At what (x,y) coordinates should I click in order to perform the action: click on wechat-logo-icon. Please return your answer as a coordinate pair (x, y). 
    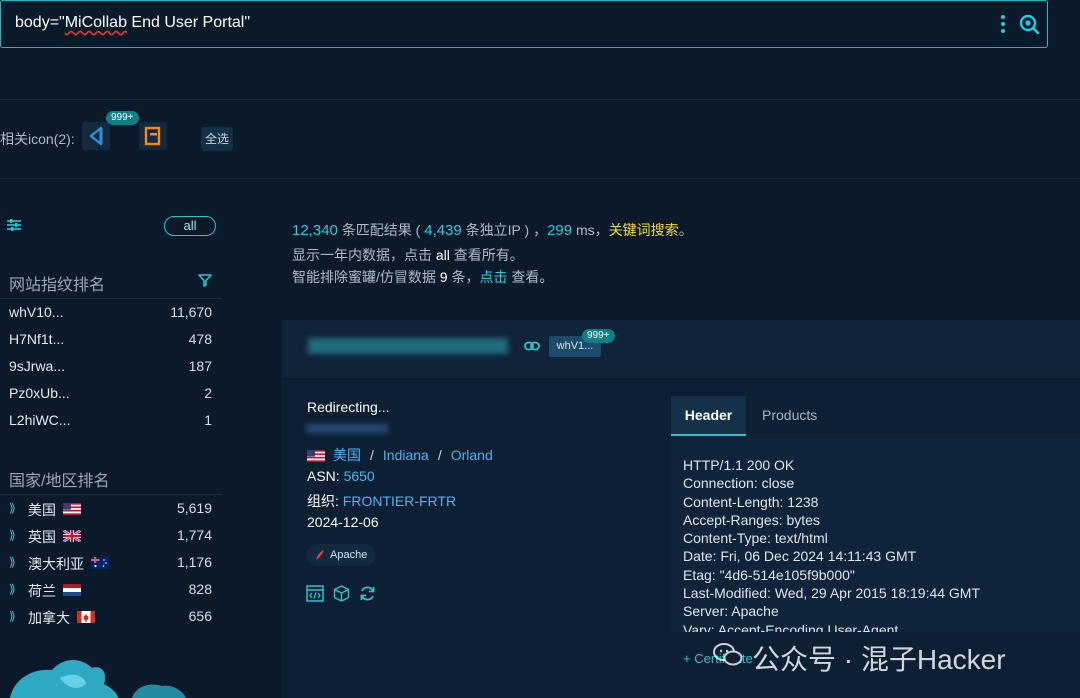
    Looking at the image, I should click on (728, 654).